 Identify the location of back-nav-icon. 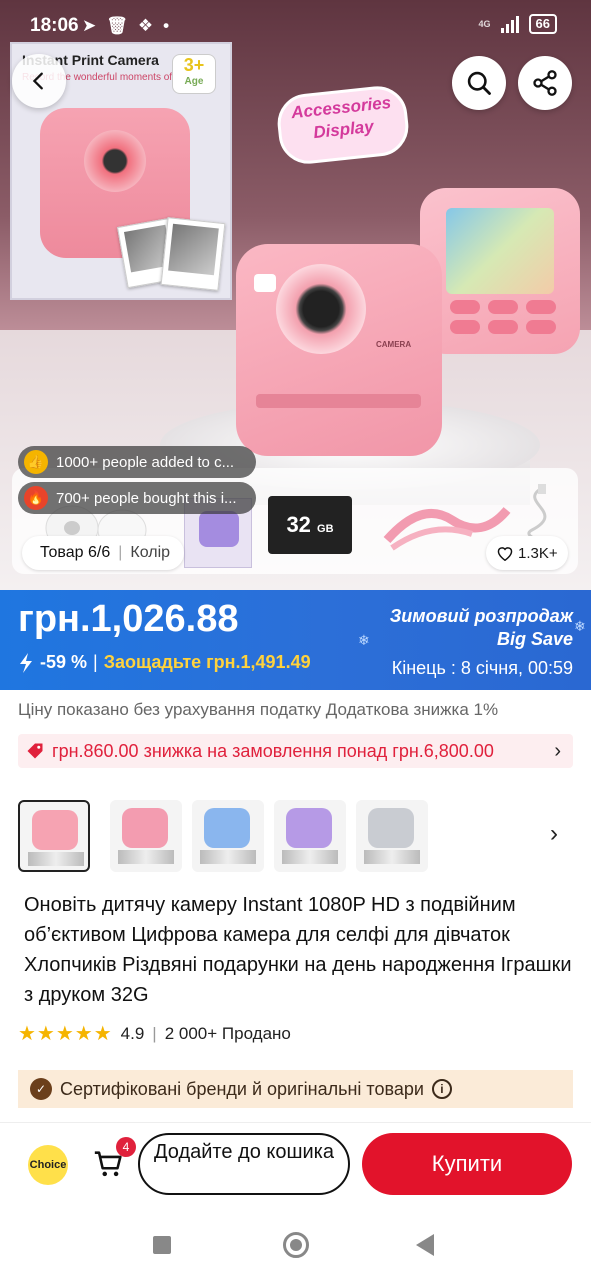
(425, 1245).